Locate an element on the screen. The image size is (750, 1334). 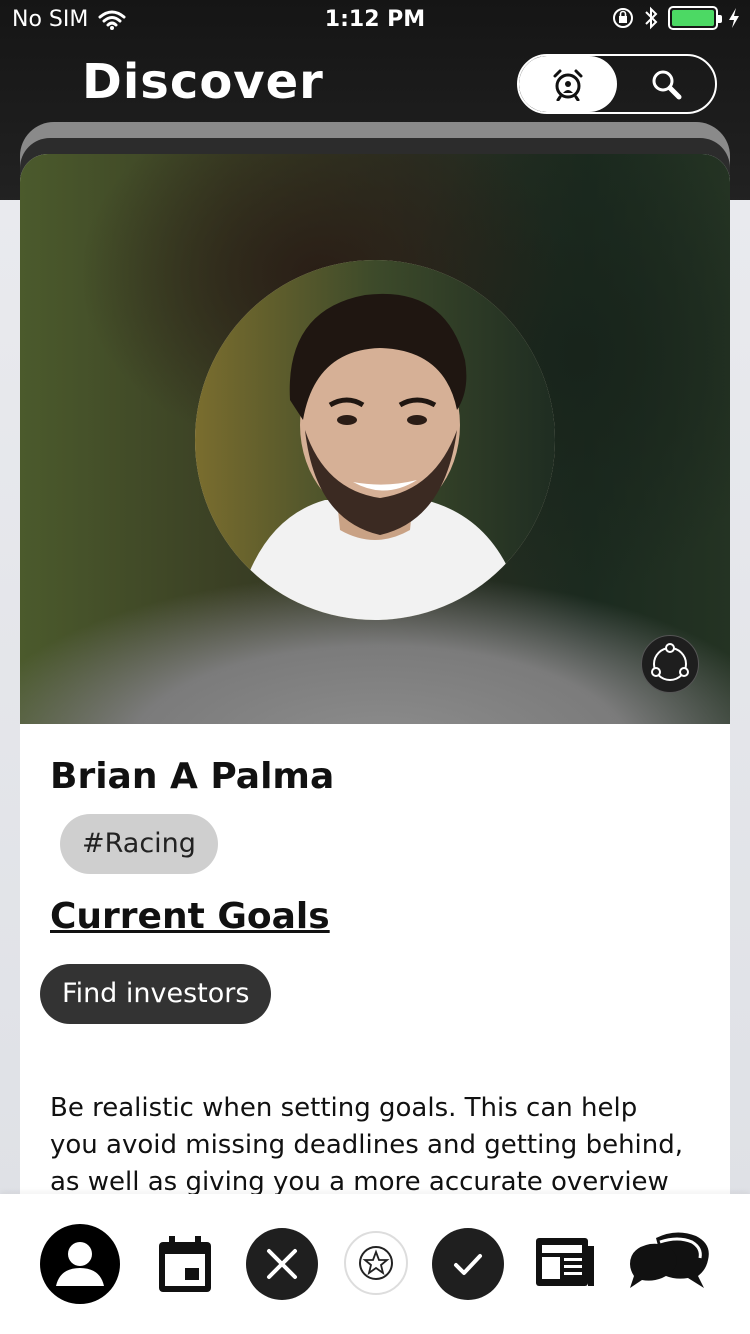
nav-calendar-button is located at coordinates (185, 1264).